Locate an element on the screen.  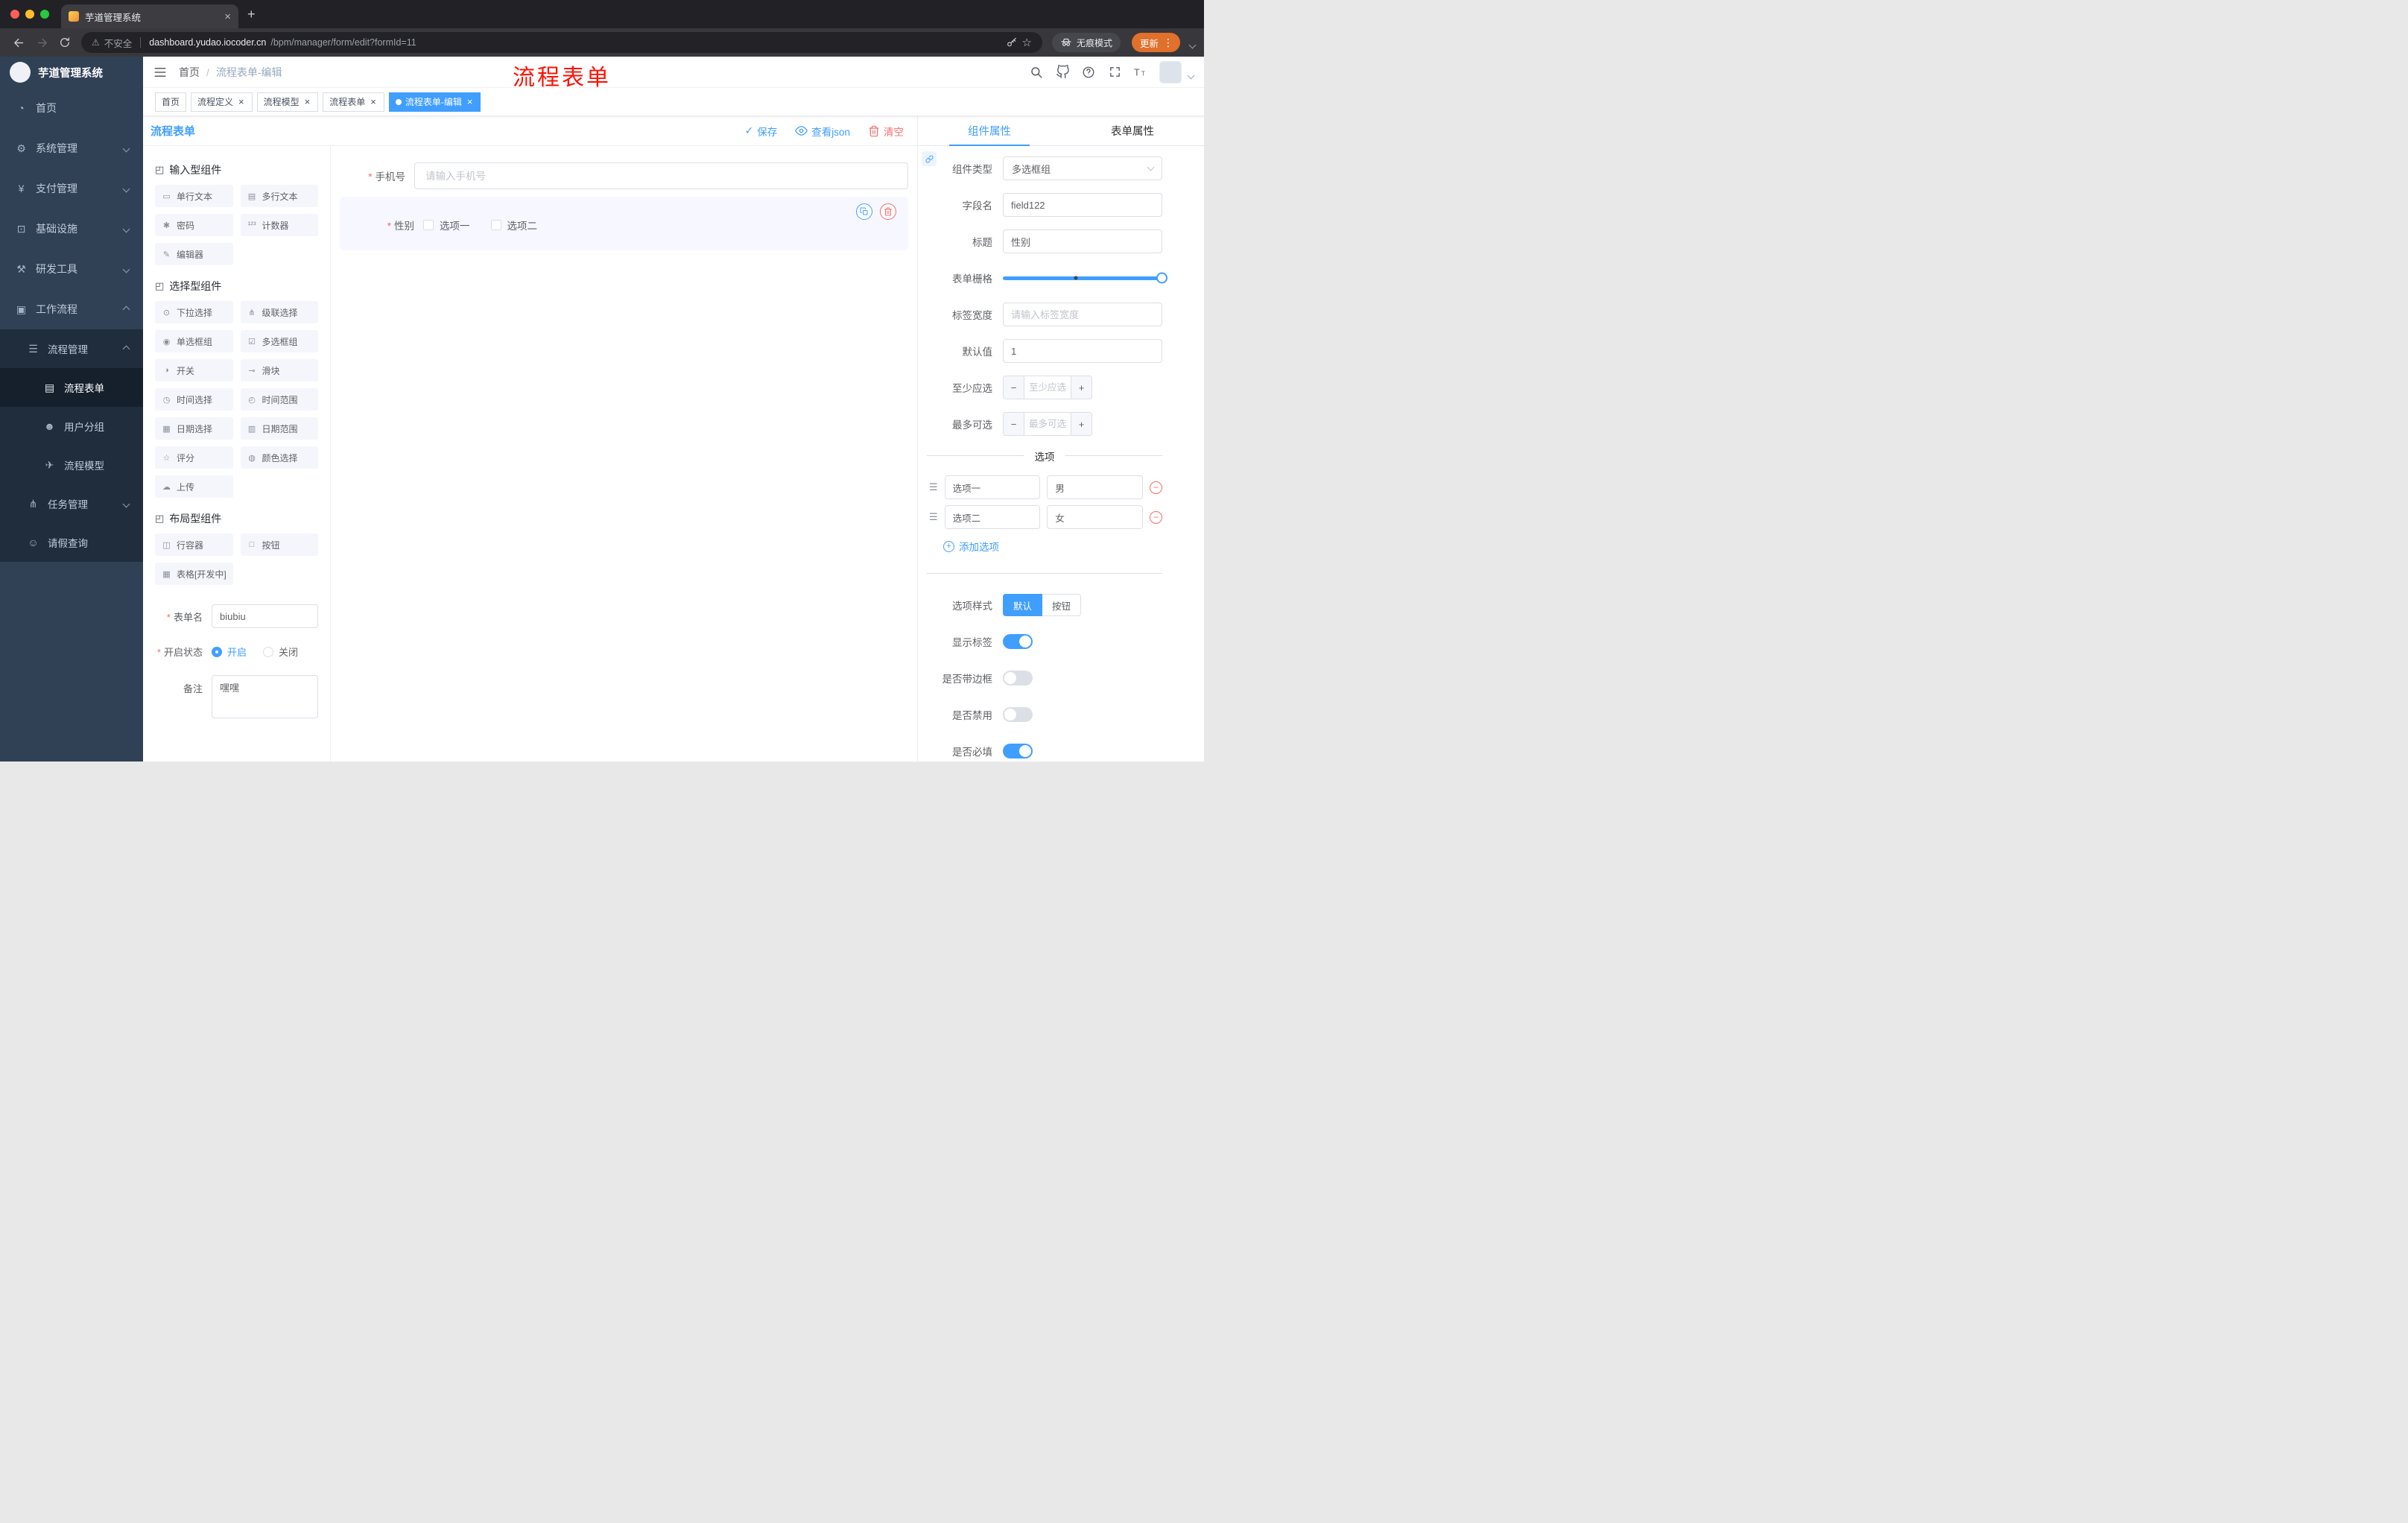
sidebar-menu-item: ⚙ 系统管理 is located at coordinates (71, 148).